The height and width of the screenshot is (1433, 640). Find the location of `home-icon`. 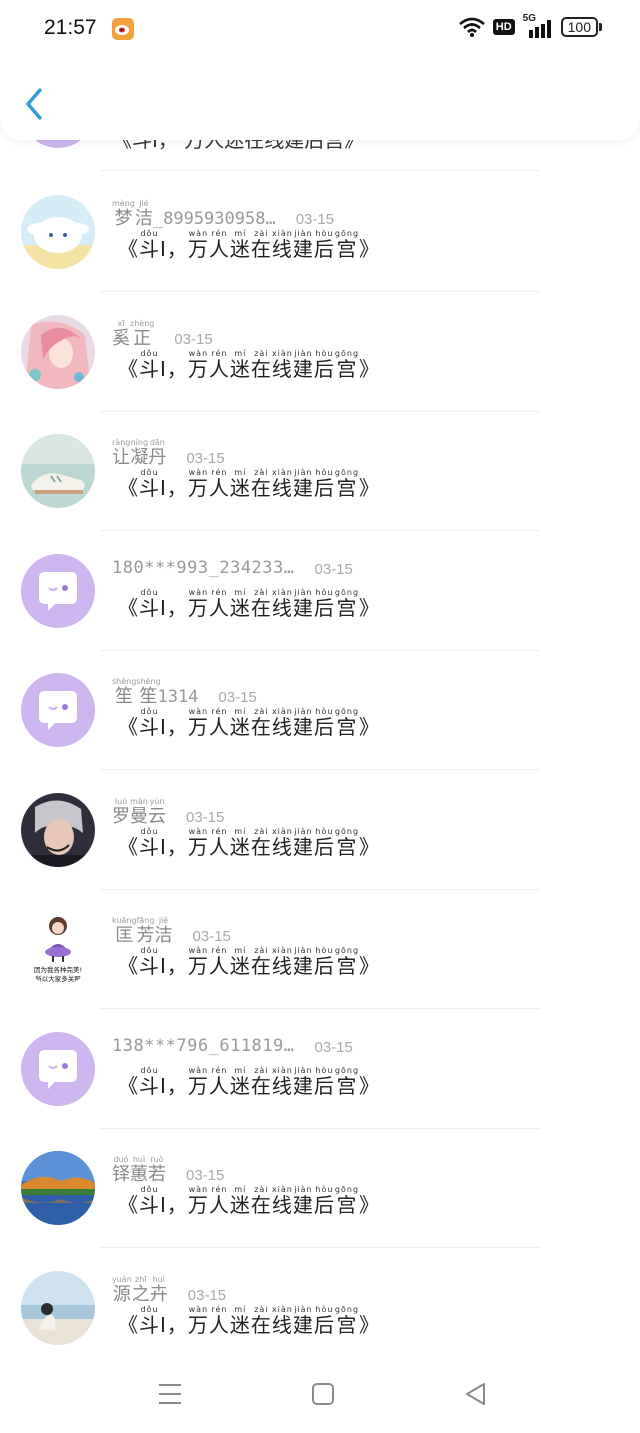

home-icon is located at coordinates (323, 1394).